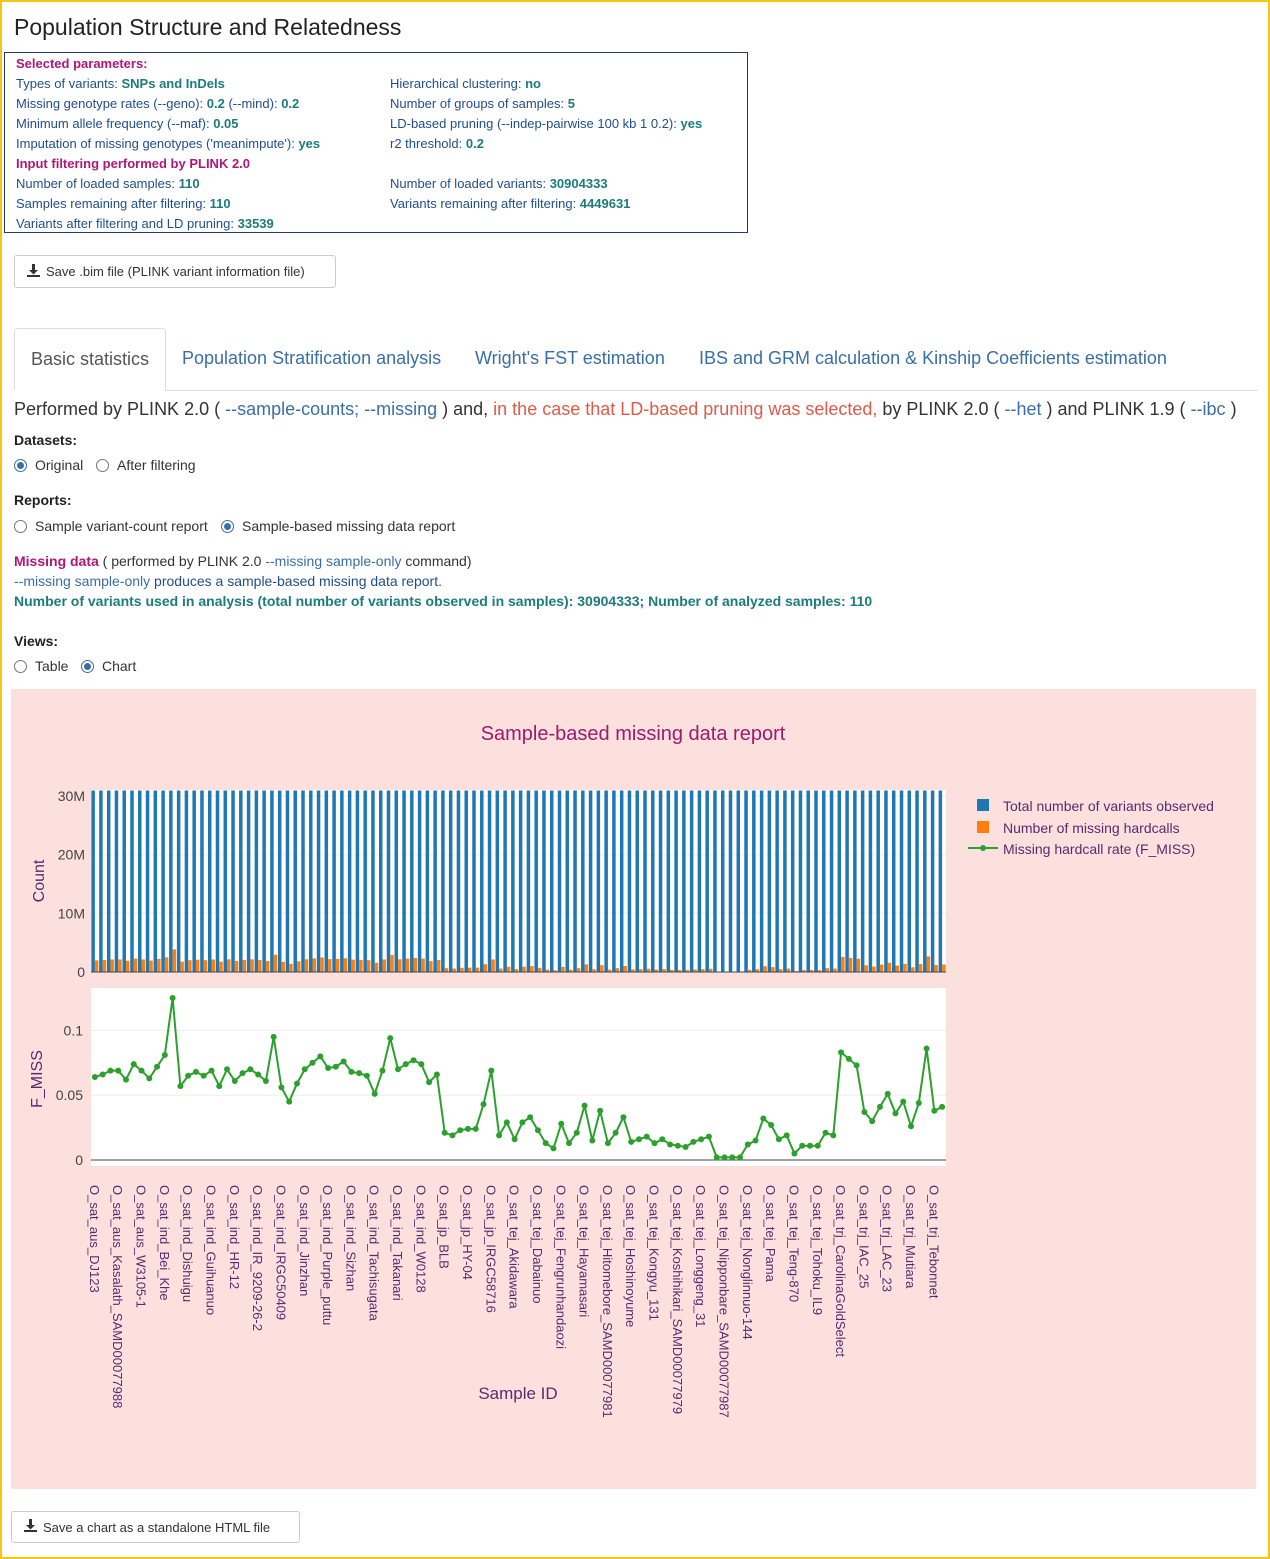 This screenshot has width=1270, height=1559. Describe the element at coordinates (90, 359) in the screenshot. I see `tab-basic-statistics: Basic statistics` at that location.